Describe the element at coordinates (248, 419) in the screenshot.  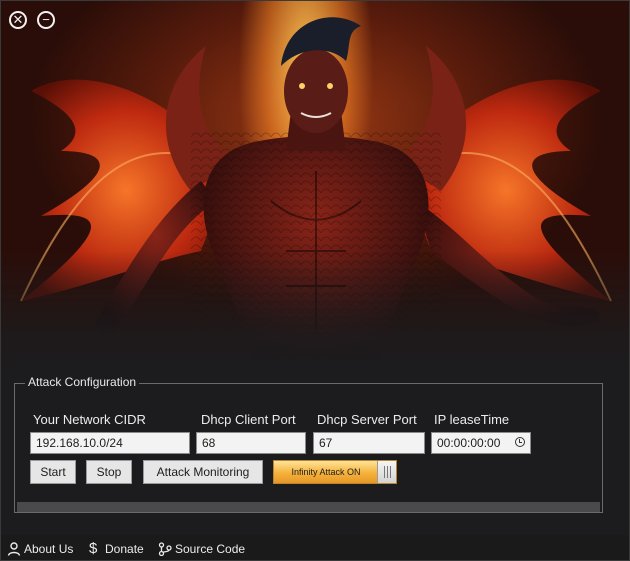
I see `client-port-label: Dhcp Client Port` at that location.